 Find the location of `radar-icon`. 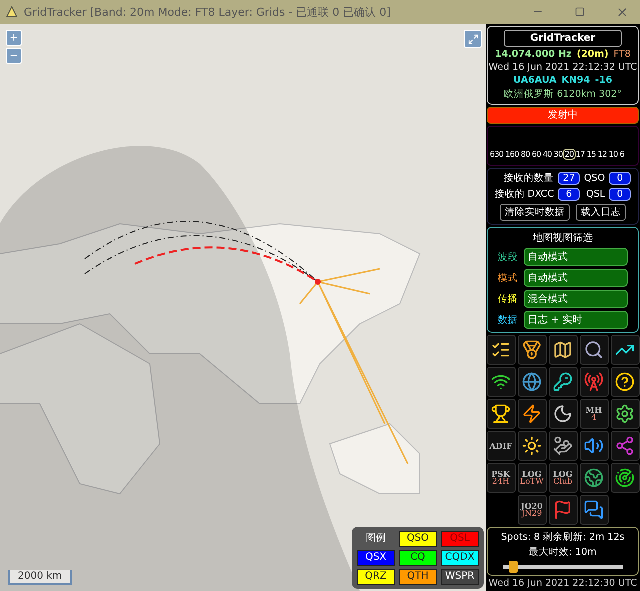

radar-icon is located at coordinates (625, 478).